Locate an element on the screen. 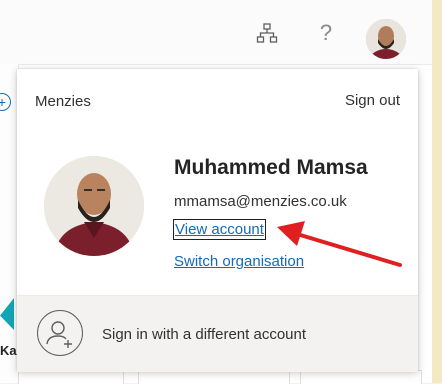 This screenshot has height=384, width=442. organisation-name: Menzies is located at coordinates (63, 101).